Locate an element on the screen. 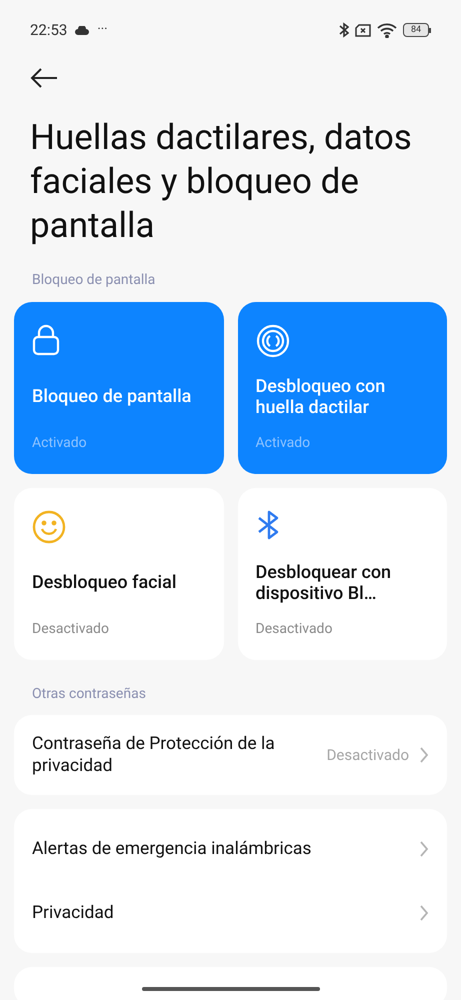  settings-row: Contraseña de Protección de la privacidad Desactivado is located at coordinates (230, 755).